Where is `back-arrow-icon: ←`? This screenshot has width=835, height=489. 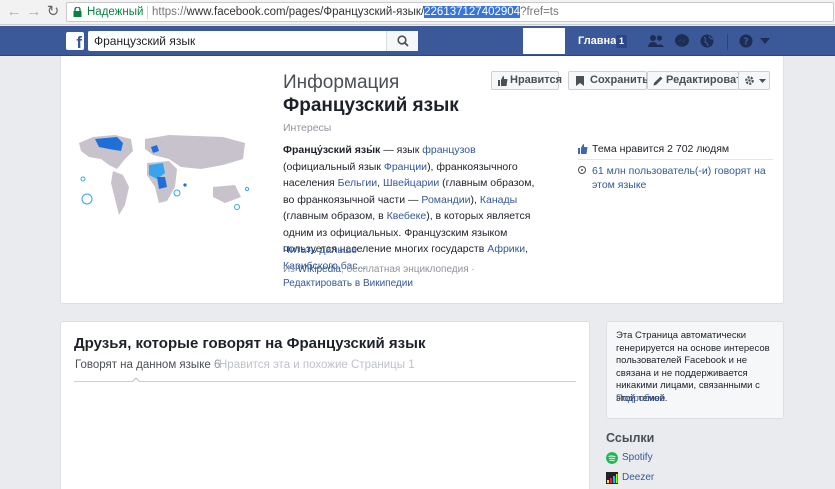 back-arrow-icon: ← is located at coordinates (14, 12).